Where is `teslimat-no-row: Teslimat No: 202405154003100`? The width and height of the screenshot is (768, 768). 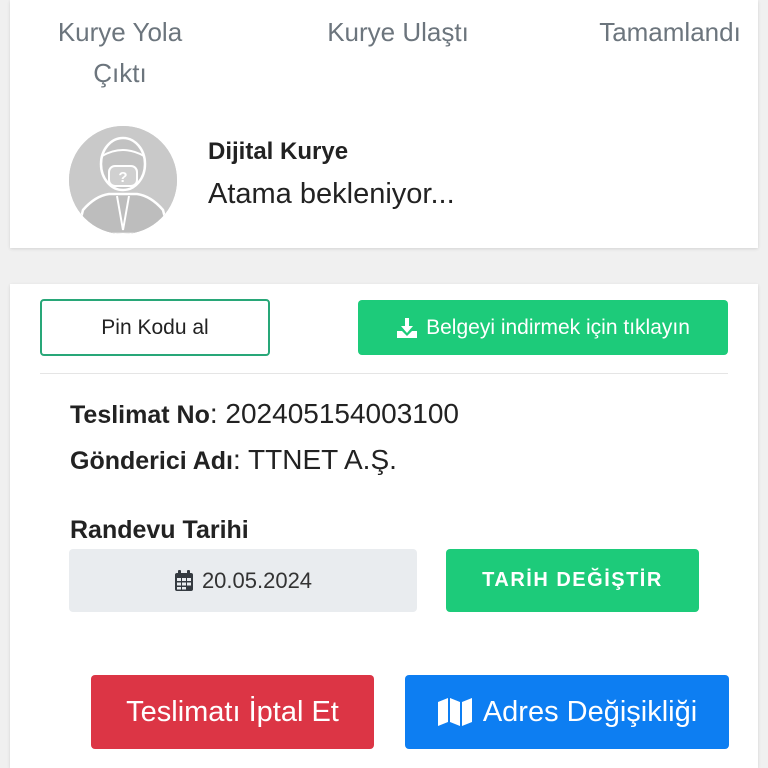 teslimat-no-row: Teslimat No: 202405154003100 is located at coordinates (264, 413).